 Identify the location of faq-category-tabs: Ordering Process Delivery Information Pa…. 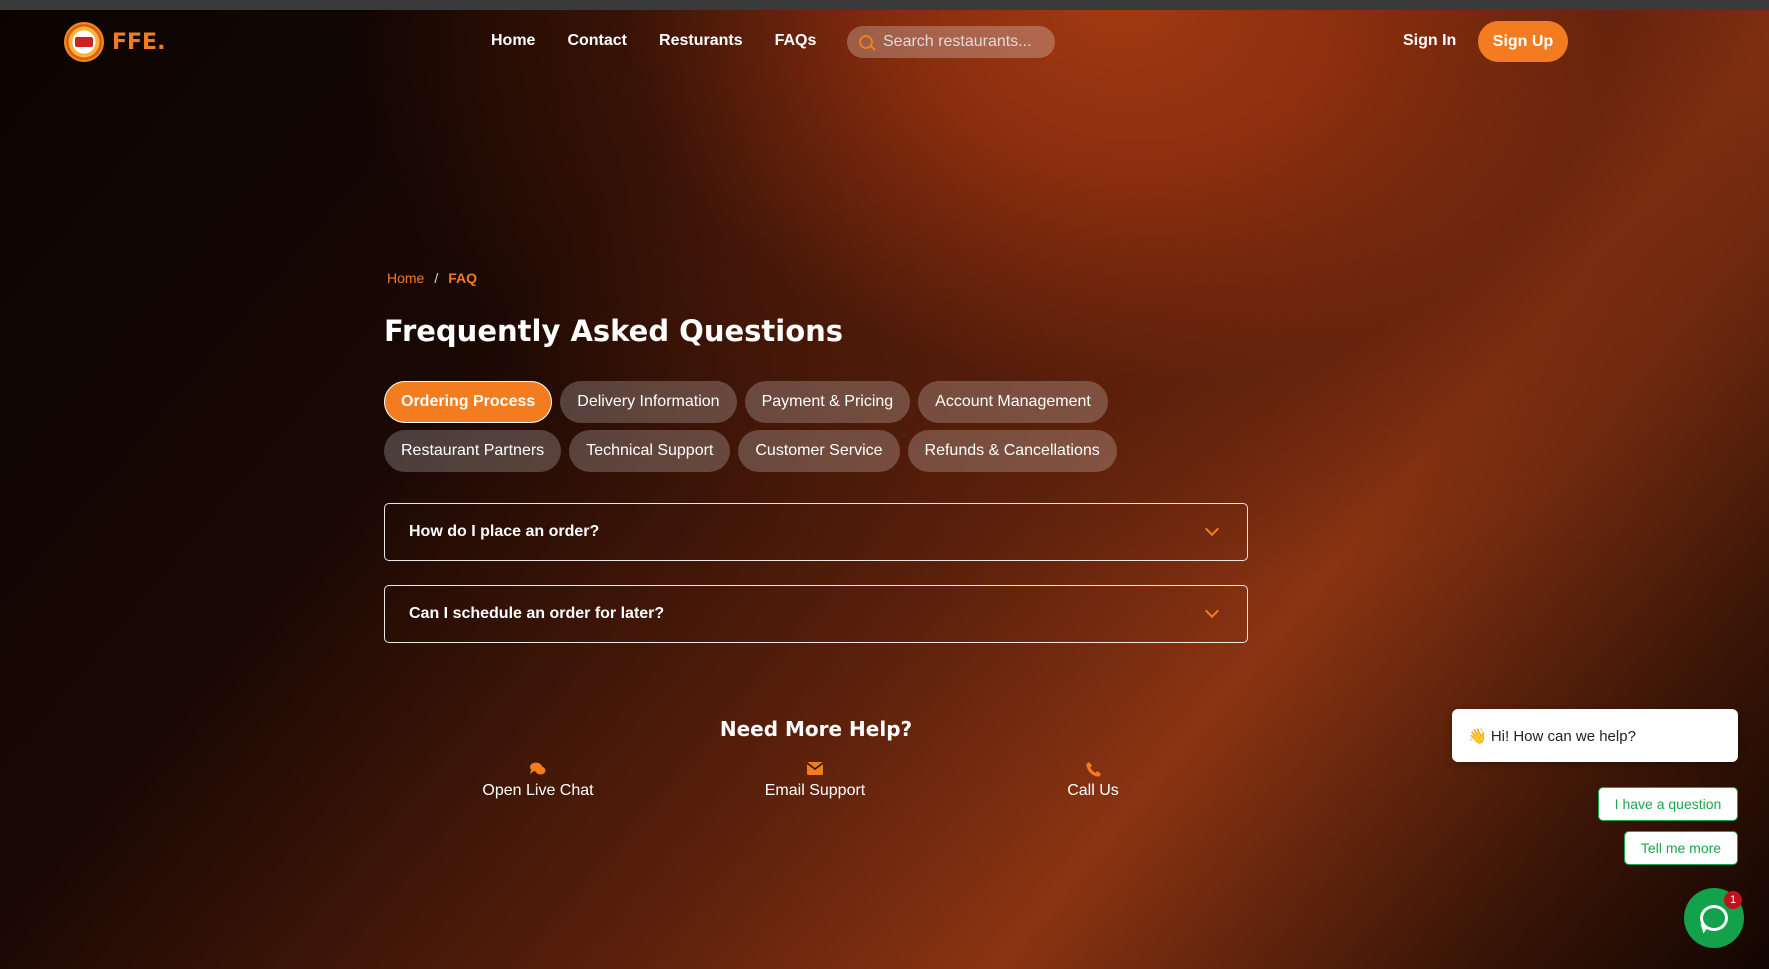
(764, 426).